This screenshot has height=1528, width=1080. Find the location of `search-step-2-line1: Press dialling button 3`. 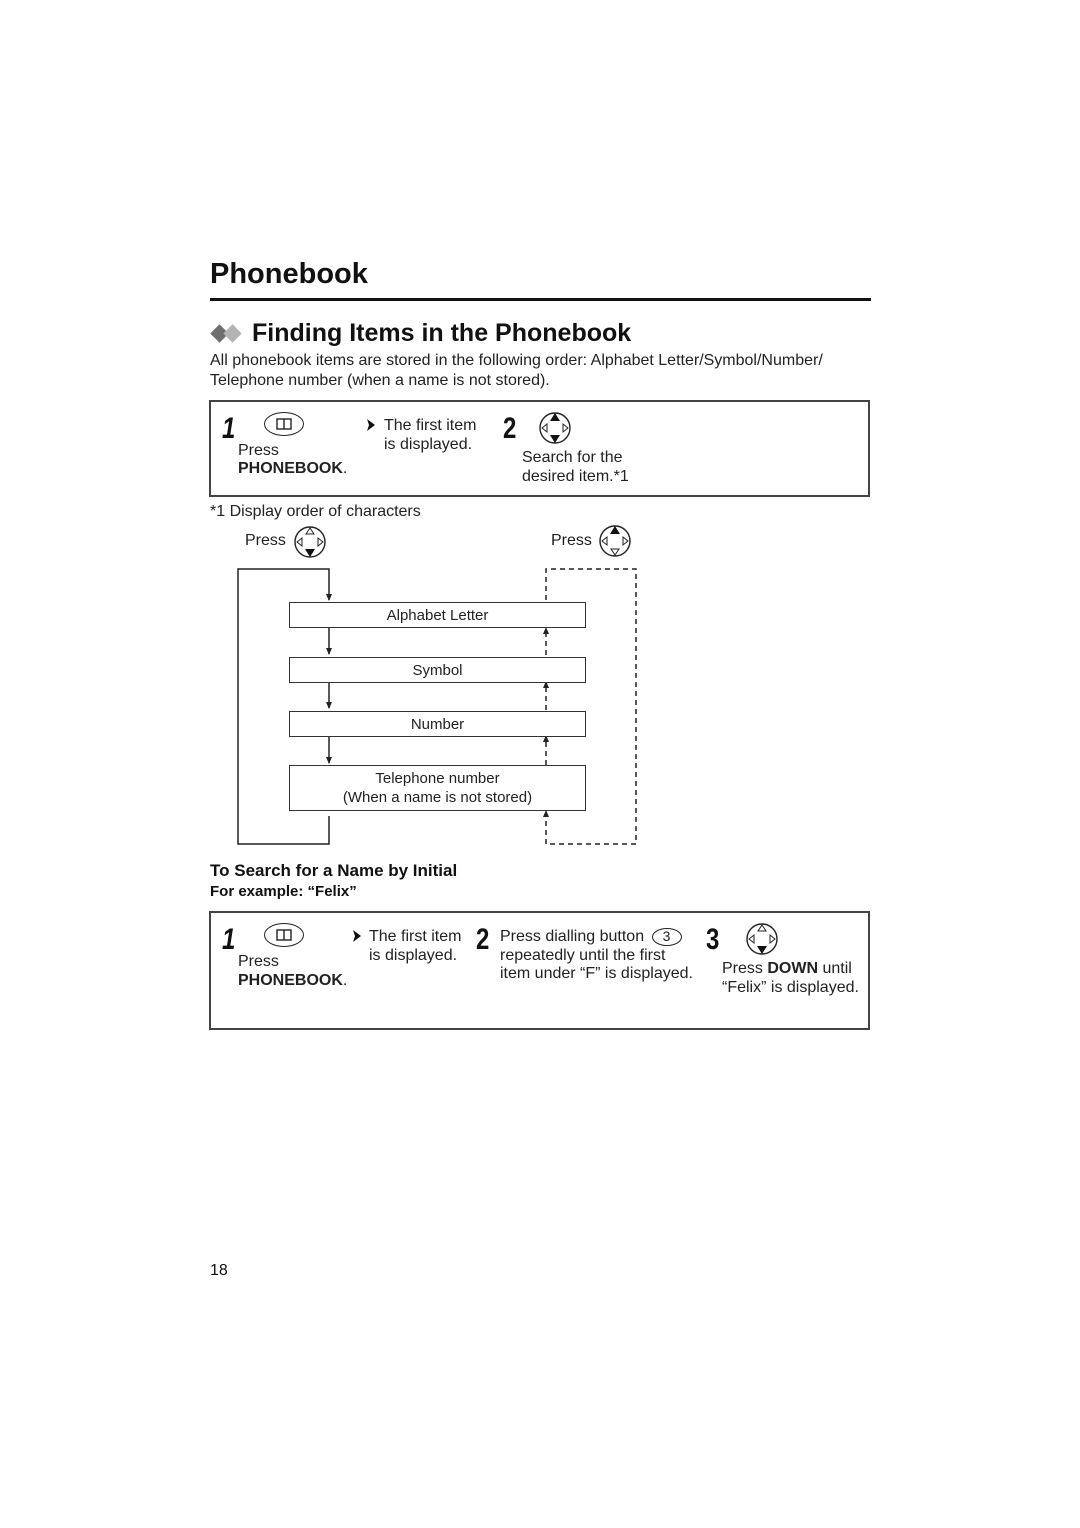

search-step-2-line1: Press dialling button 3 is located at coordinates (591, 936).